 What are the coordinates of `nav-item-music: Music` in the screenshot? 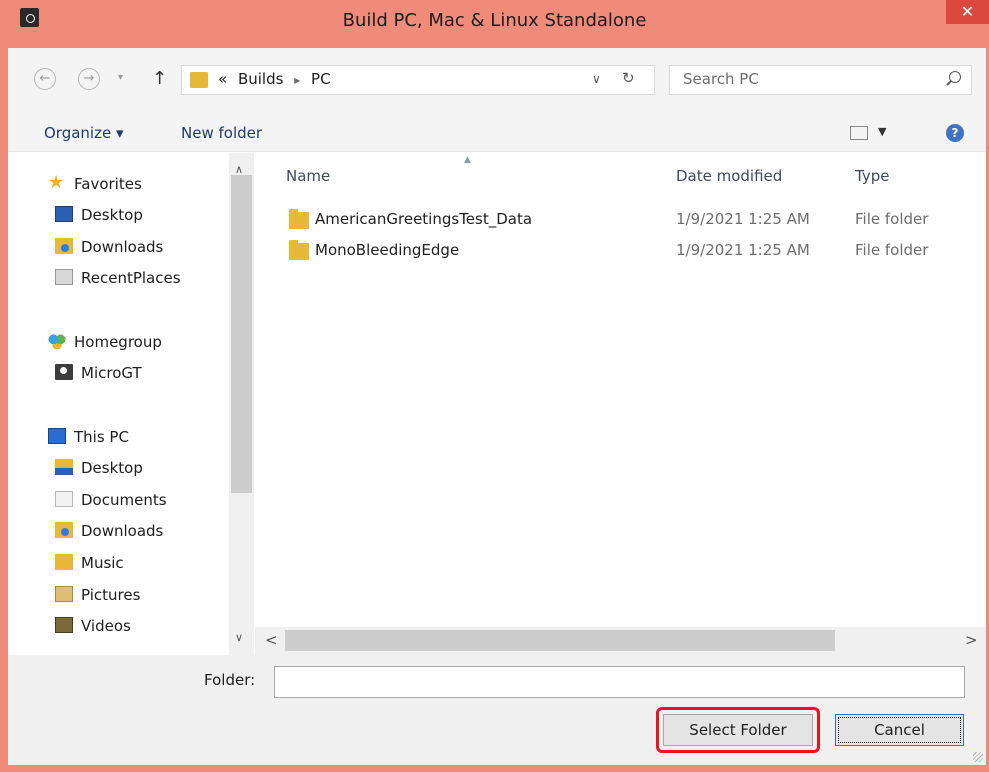 It's located at (89, 566).